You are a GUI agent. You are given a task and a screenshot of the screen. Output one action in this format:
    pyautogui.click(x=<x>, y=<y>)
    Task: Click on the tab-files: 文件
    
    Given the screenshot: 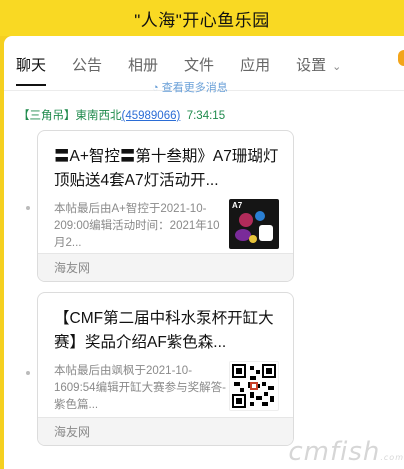 What is the action you would take?
    pyautogui.click(x=199, y=66)
    